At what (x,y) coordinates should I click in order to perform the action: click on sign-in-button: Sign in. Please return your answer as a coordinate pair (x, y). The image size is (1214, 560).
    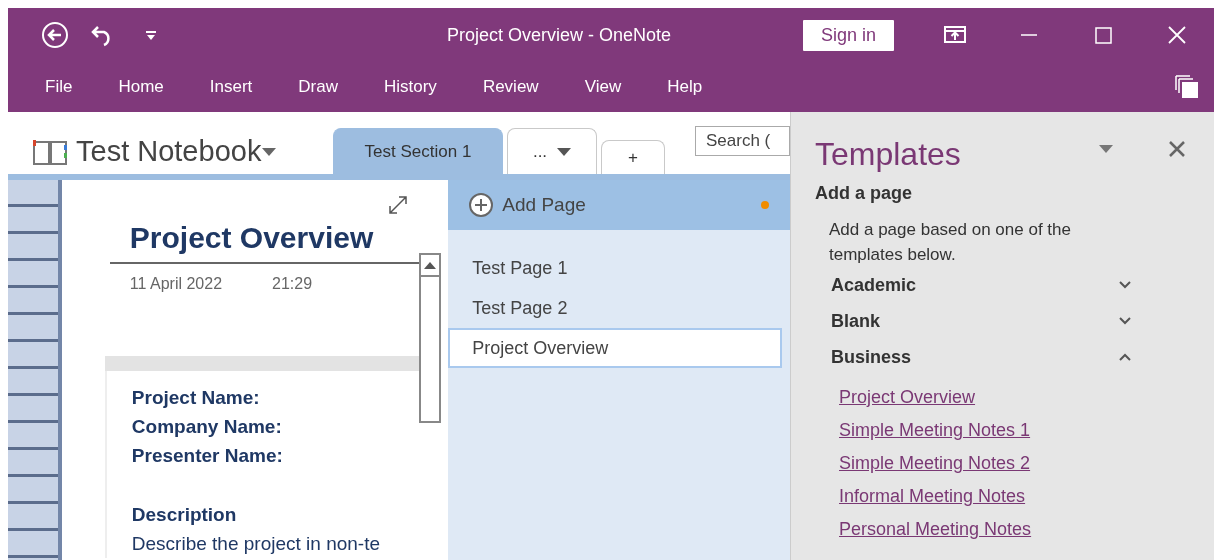
    Looking at the image, I should click on (848, 35).